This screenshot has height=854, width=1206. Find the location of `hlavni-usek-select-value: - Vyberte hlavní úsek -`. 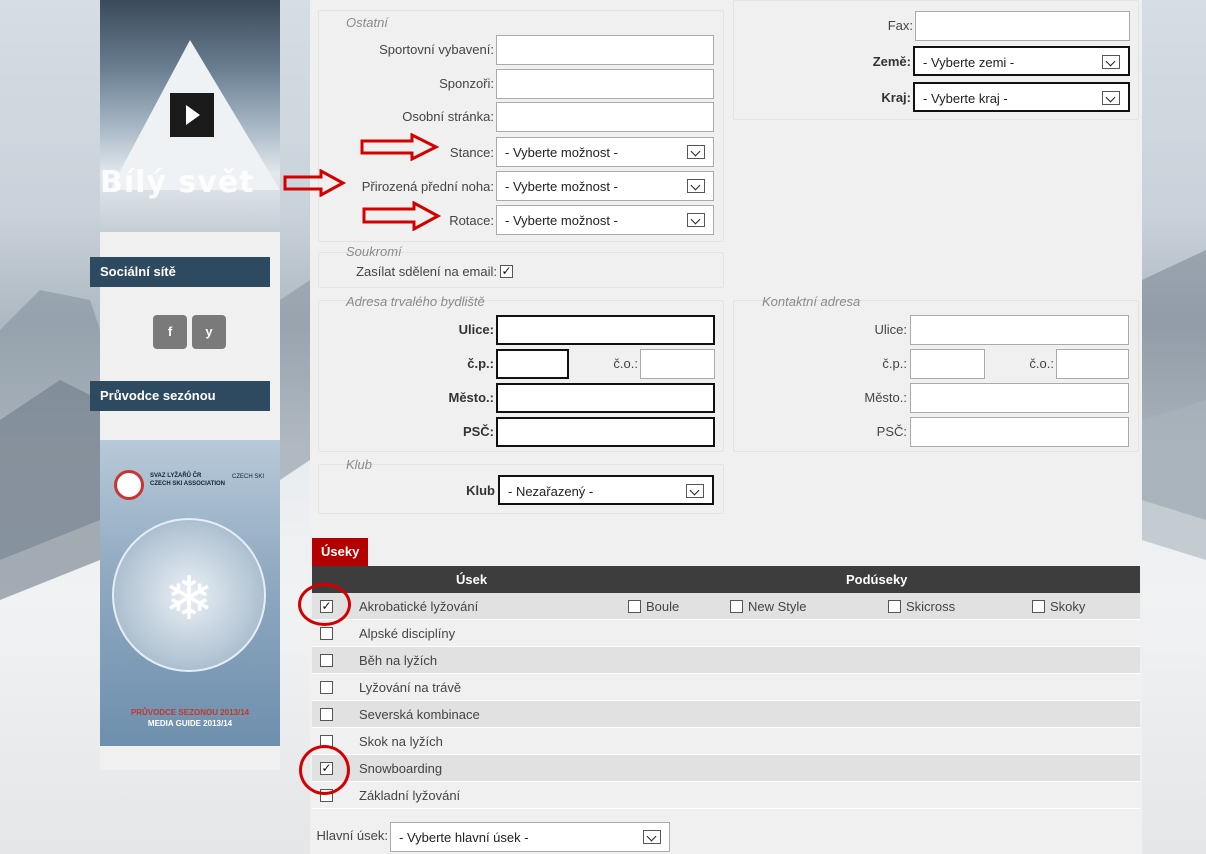

hlavni-usek-select-value: - Vyberte hlavní úsek - is located at coordinates (464, 837).